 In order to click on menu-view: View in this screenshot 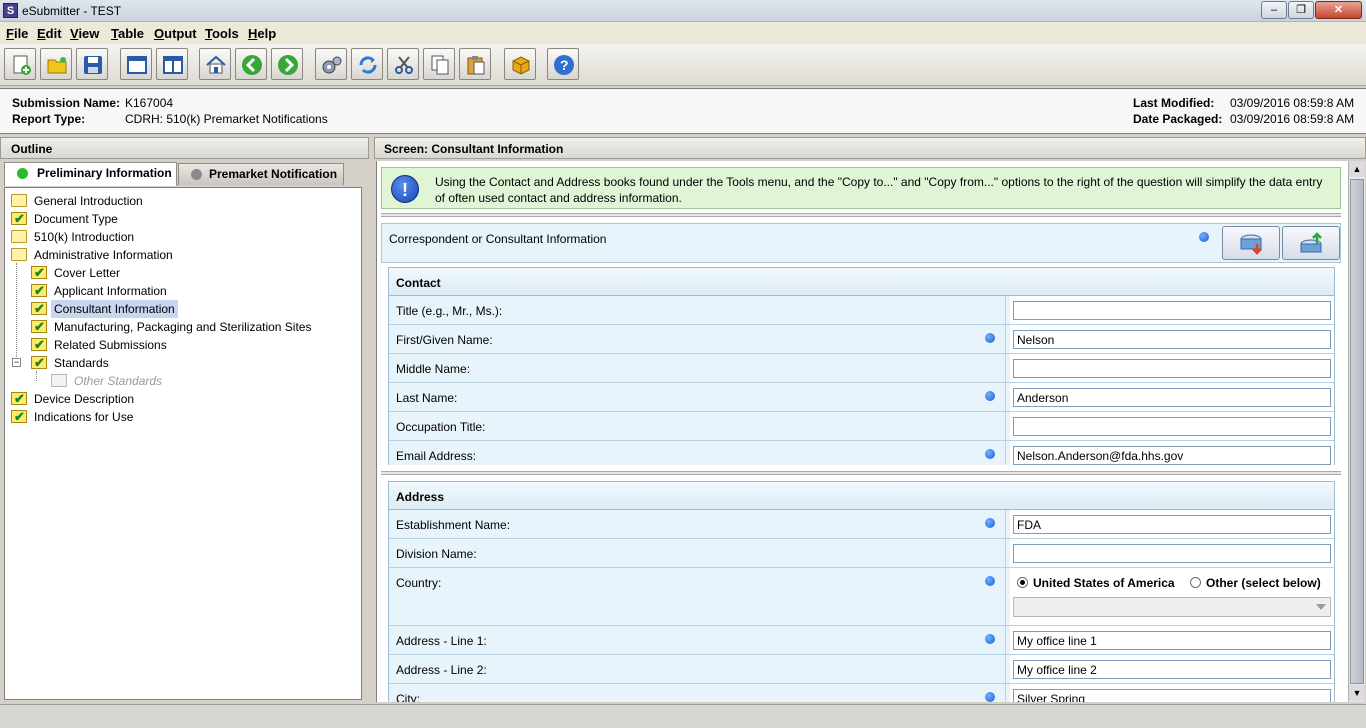, I will do `click(84, 33)`.